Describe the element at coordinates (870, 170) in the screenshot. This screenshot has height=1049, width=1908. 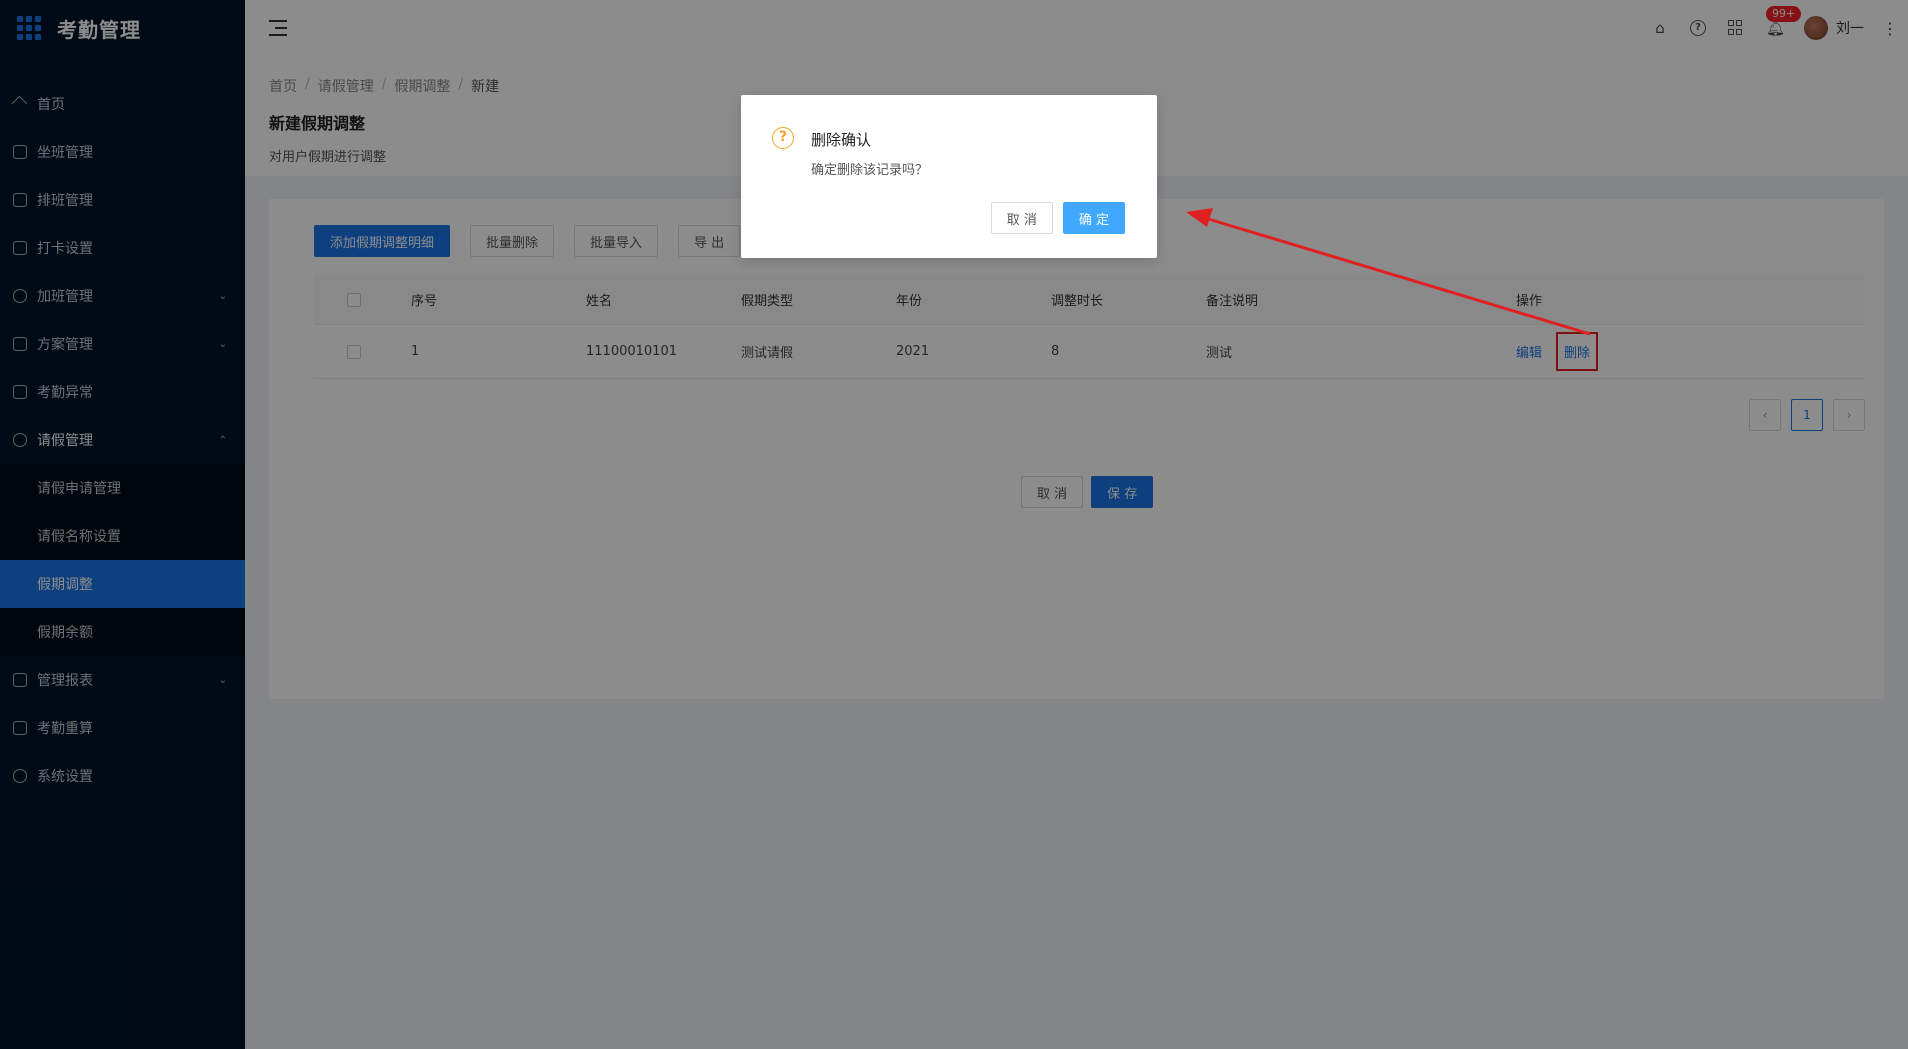
I see `dialog-content: 确定删除该记录吗？` at that location.